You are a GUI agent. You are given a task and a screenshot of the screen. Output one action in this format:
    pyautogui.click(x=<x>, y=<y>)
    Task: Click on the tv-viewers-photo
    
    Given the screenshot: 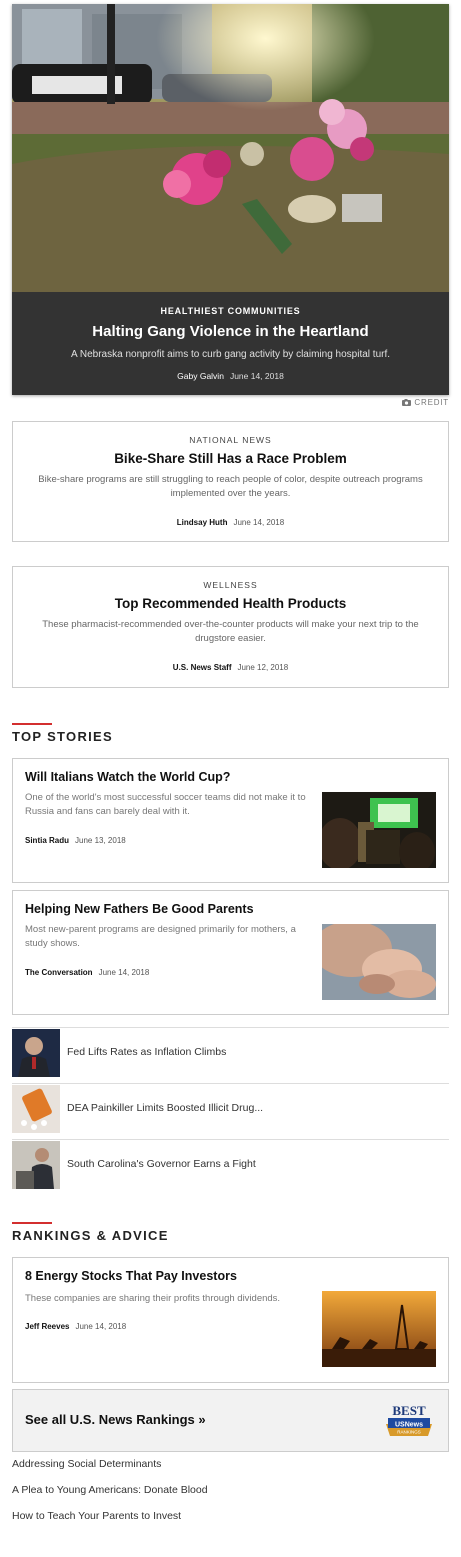 What is the action you would take?
    pyautogui.click(x=379, y=830)
    